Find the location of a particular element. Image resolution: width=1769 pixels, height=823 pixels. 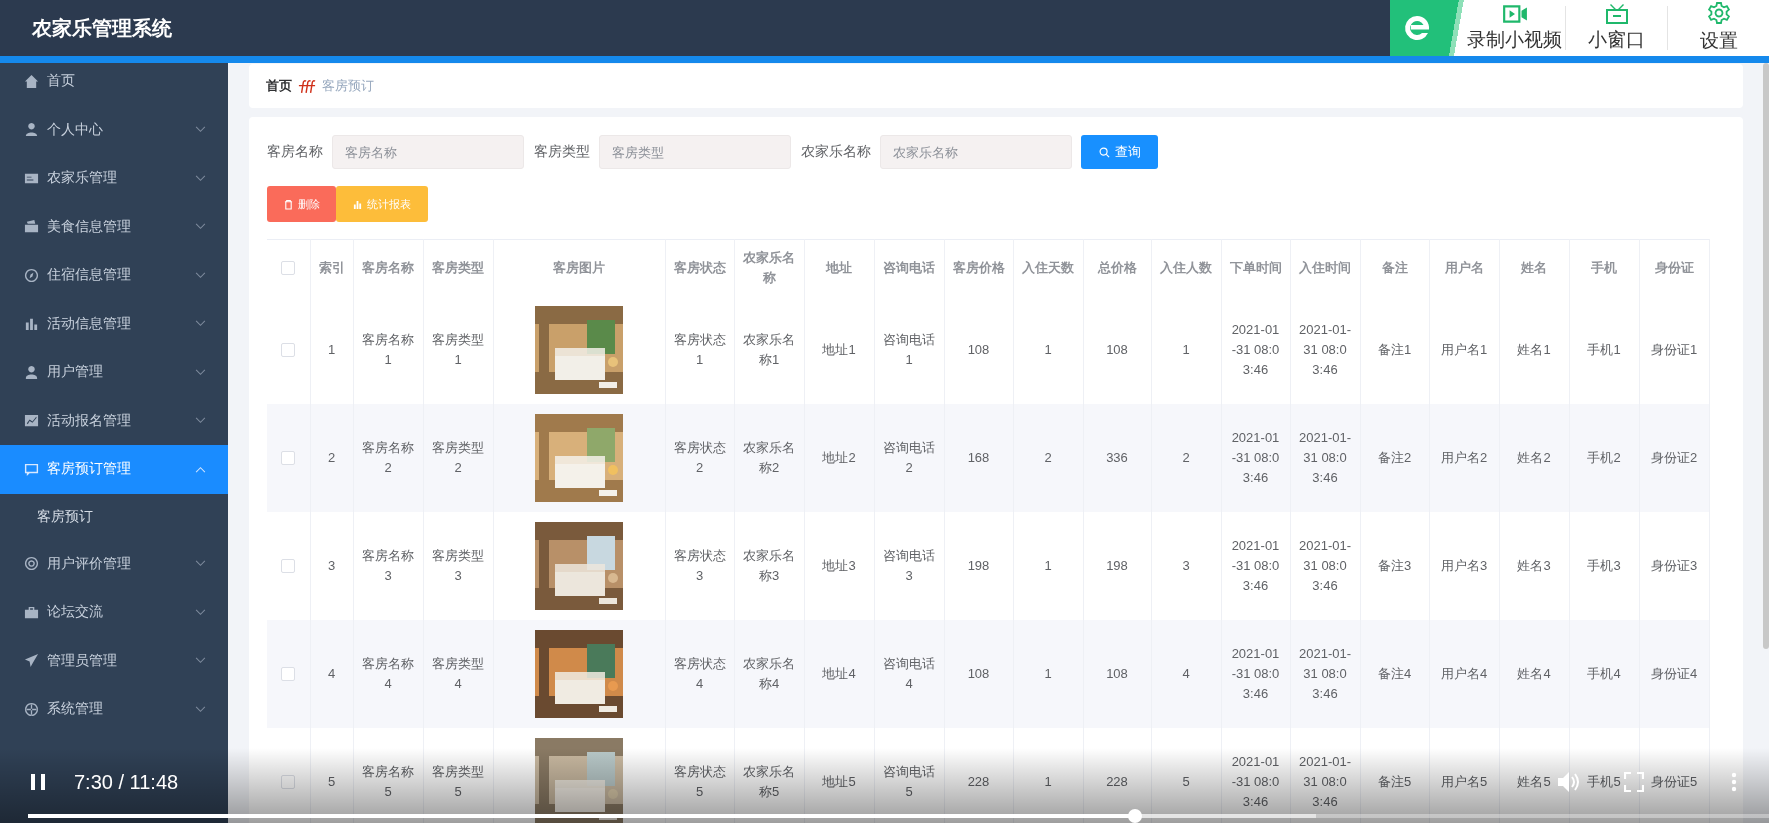

breadcrumb-current: 客房预订 is located at coordinates (348, 86).